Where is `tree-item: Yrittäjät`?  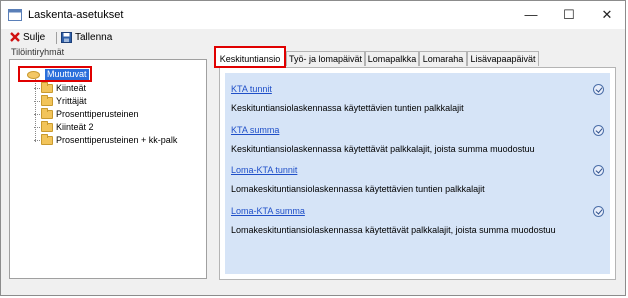 tree-item: Yrittäjät is located at coordinates (60, 101).